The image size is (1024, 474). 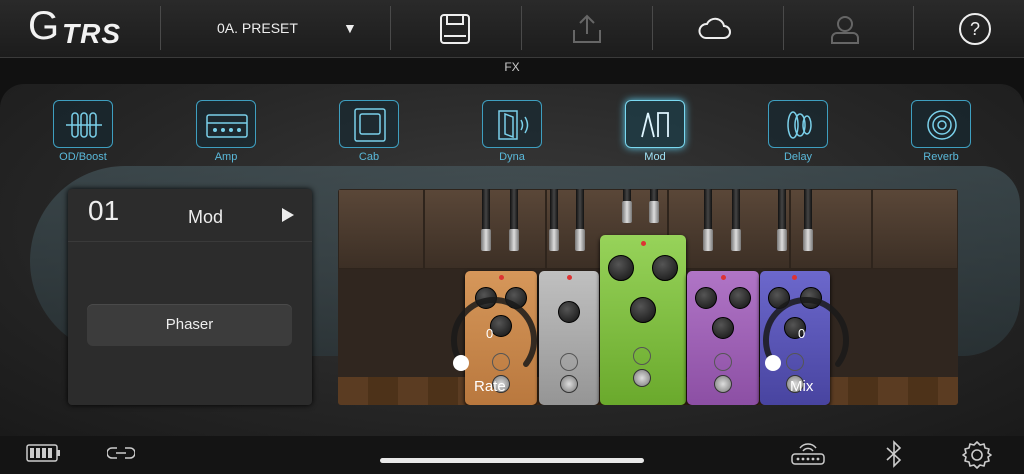 I want to click on mix-value: 0, so click(x=802, y=333).